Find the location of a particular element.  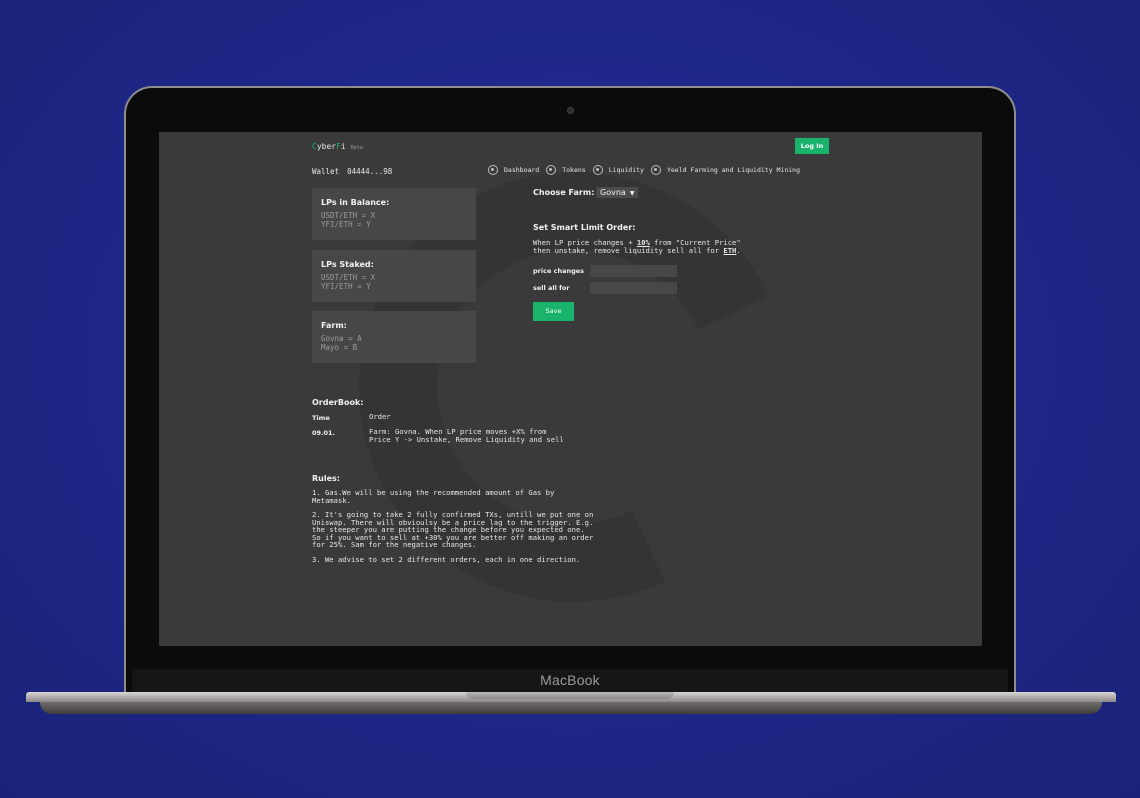

card-title: Farm: is located at coordinates (334, 325).